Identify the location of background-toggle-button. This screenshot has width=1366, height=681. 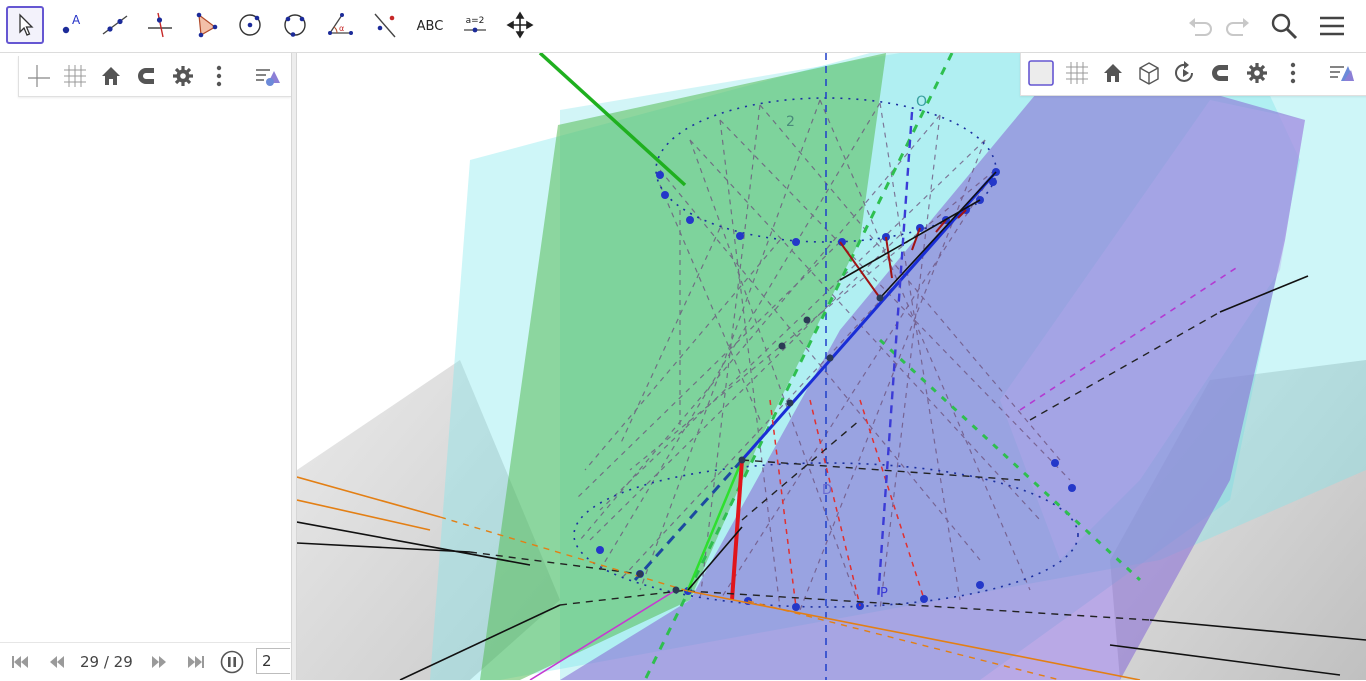
(1041, 73).